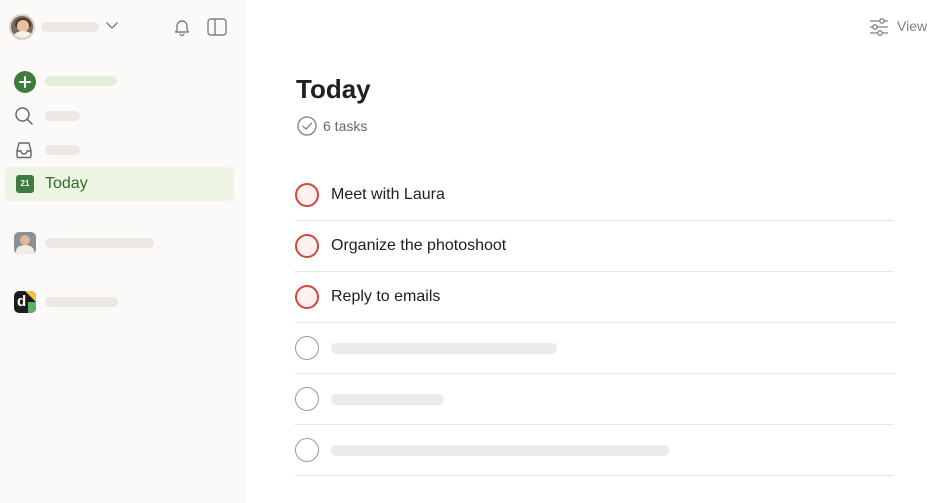 The image size is (941, 503). Describe the element at coordinates (119, 302) in the screenshot. I see `sidebar-item-team: d` at that location.